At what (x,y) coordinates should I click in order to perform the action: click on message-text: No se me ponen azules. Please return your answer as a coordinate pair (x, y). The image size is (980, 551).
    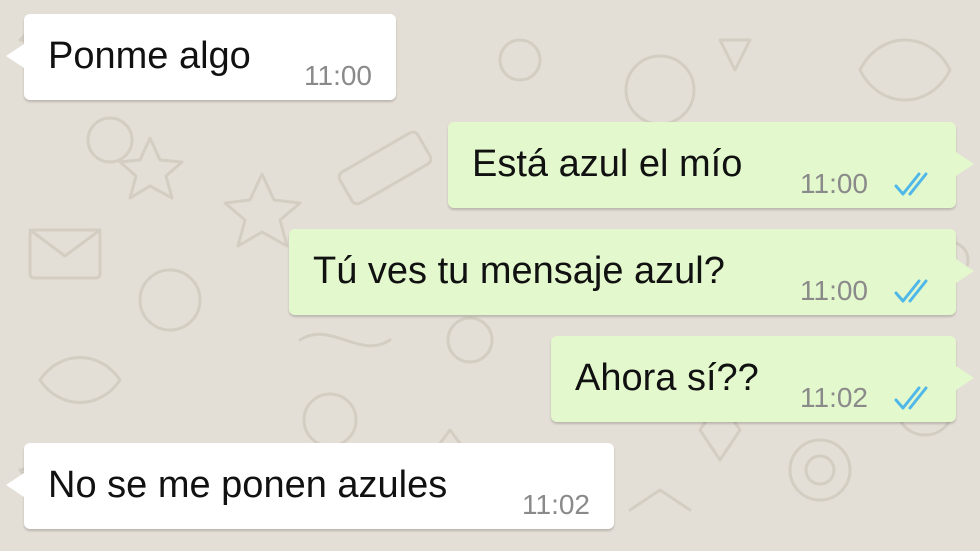
    Looking at the image, I should click on (248, 485).